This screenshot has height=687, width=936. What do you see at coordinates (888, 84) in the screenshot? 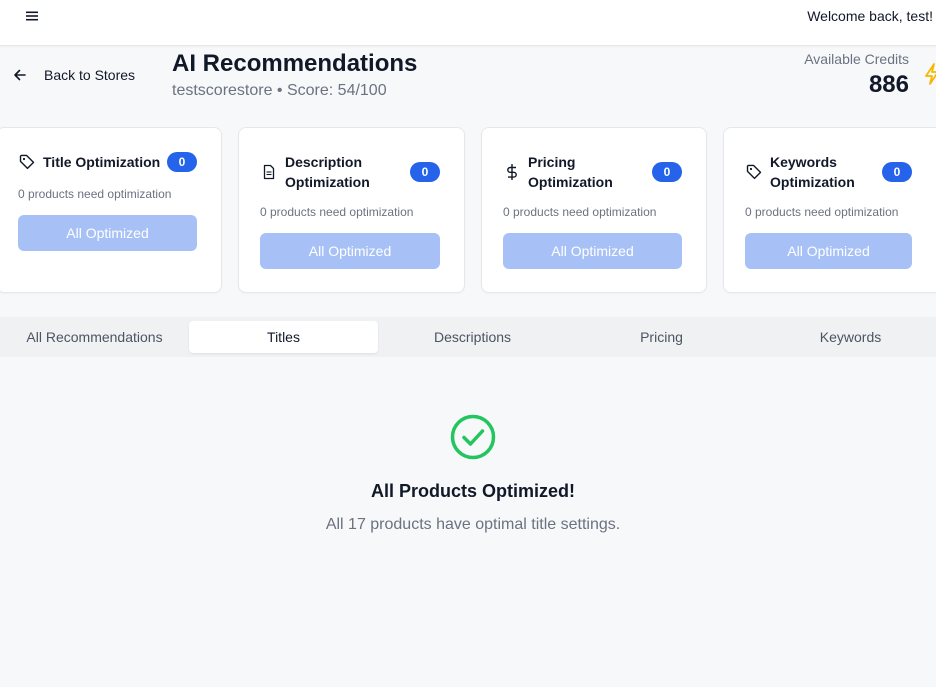
I see `credits-value: 886` at bounding box center [888, 84].